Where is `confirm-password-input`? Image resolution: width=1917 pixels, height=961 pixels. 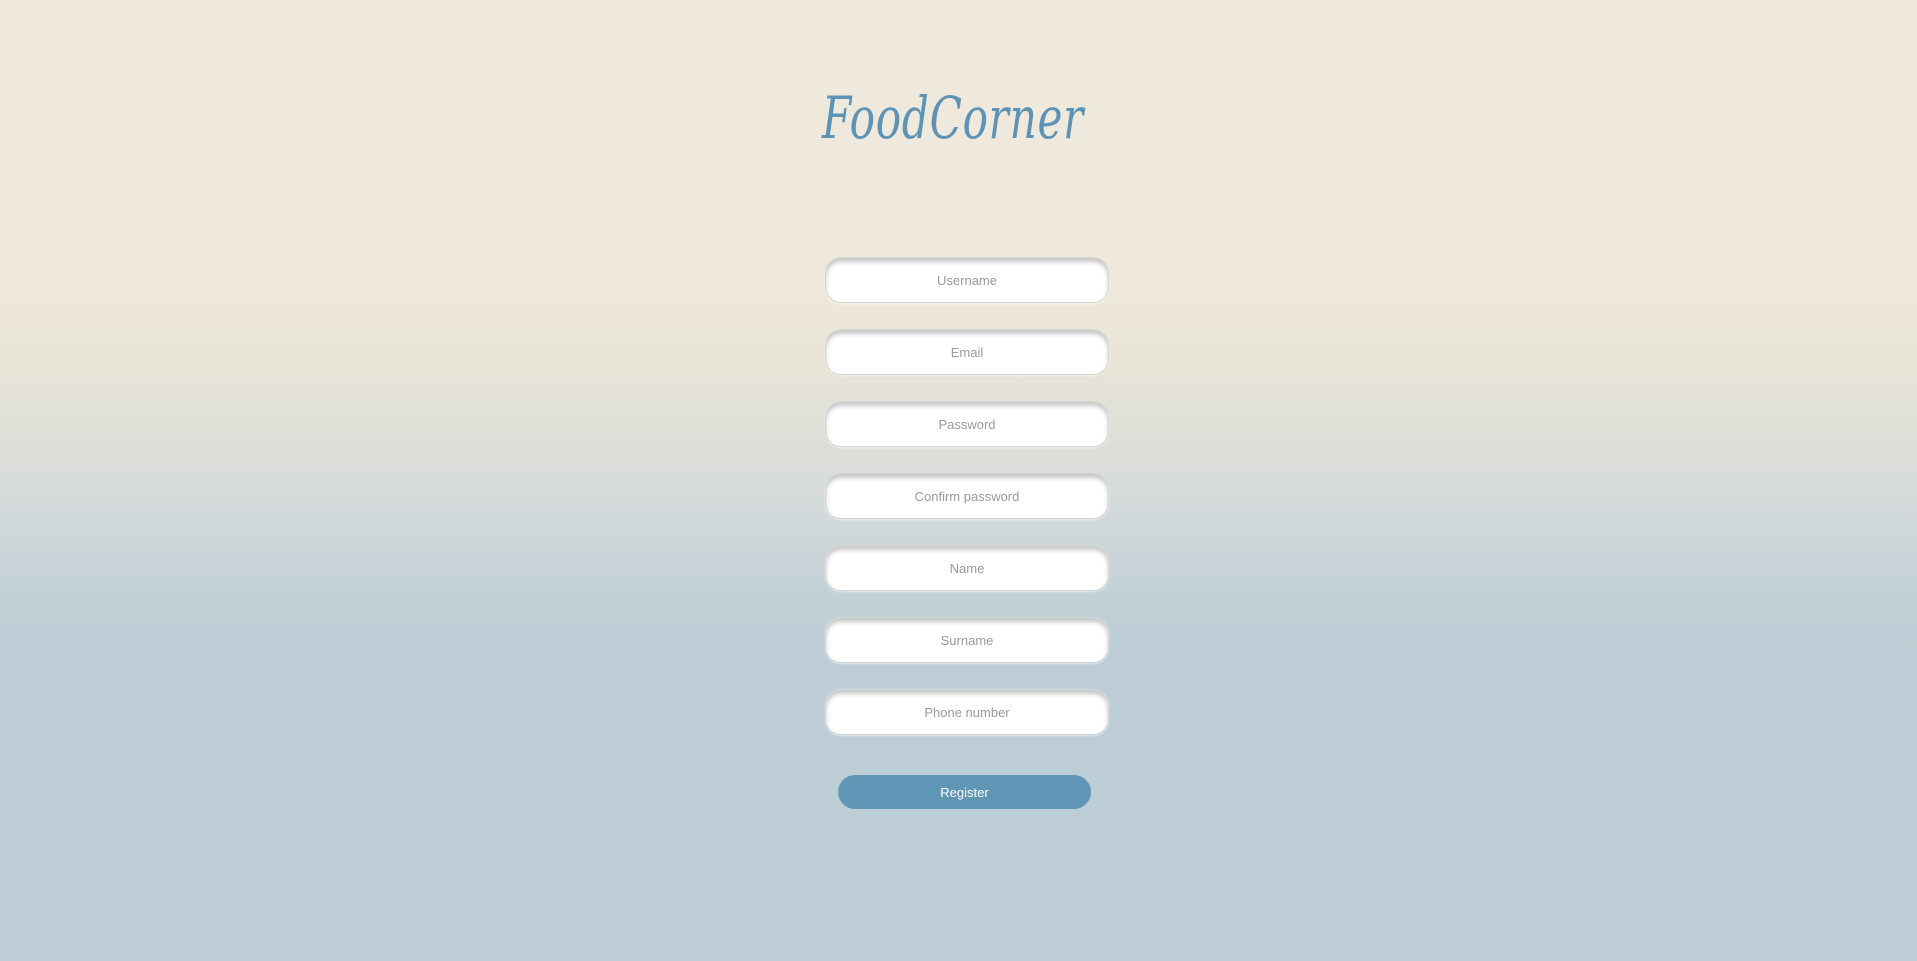 confirm-password-input is located at coordinates (967, 496).